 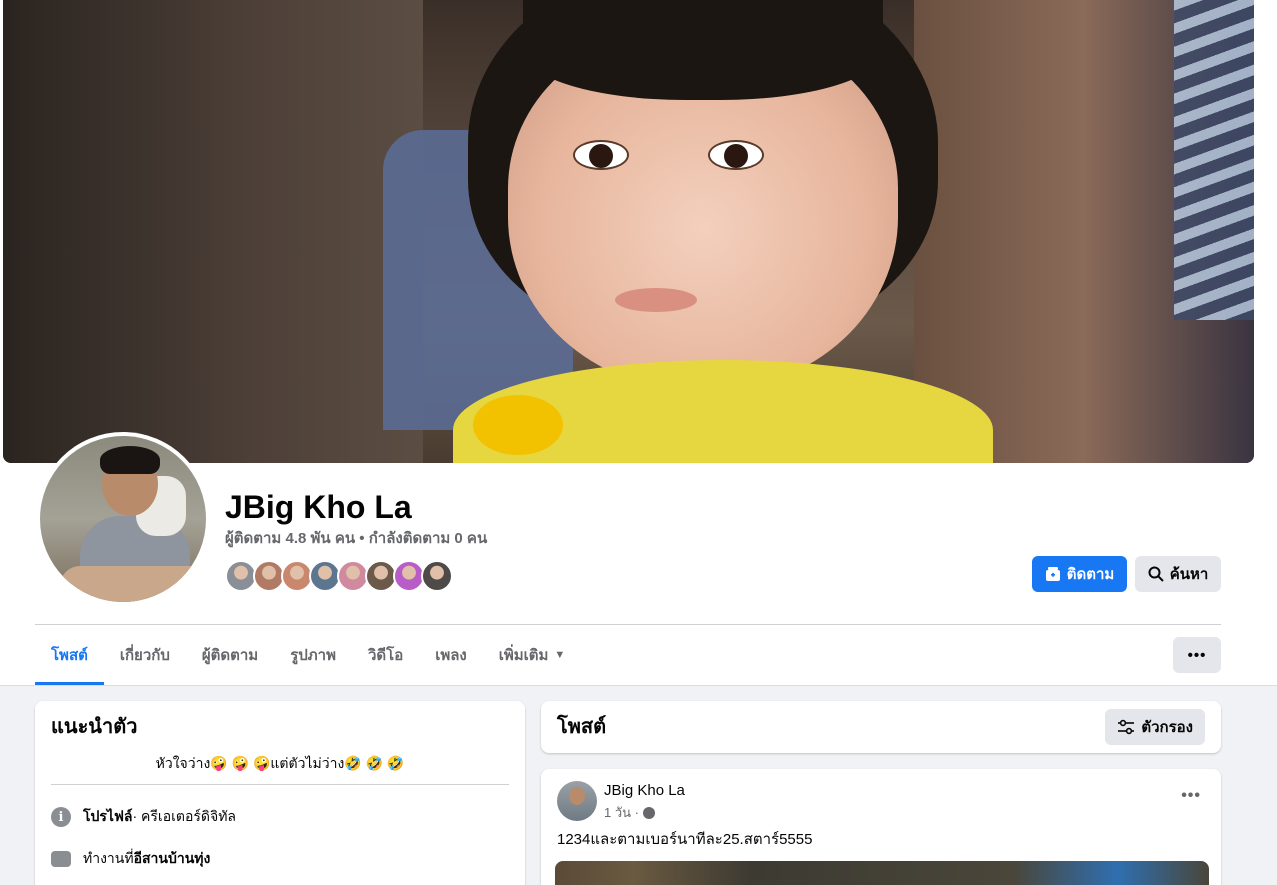 I want to click on filter-button-label: ตัวกรอง, so click(x=1167, y=727).